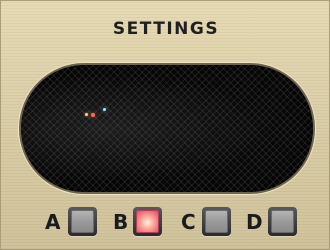  Describe the element at coordinates (93, 115) in the screenshot. I see `led-glow-red` at that location.